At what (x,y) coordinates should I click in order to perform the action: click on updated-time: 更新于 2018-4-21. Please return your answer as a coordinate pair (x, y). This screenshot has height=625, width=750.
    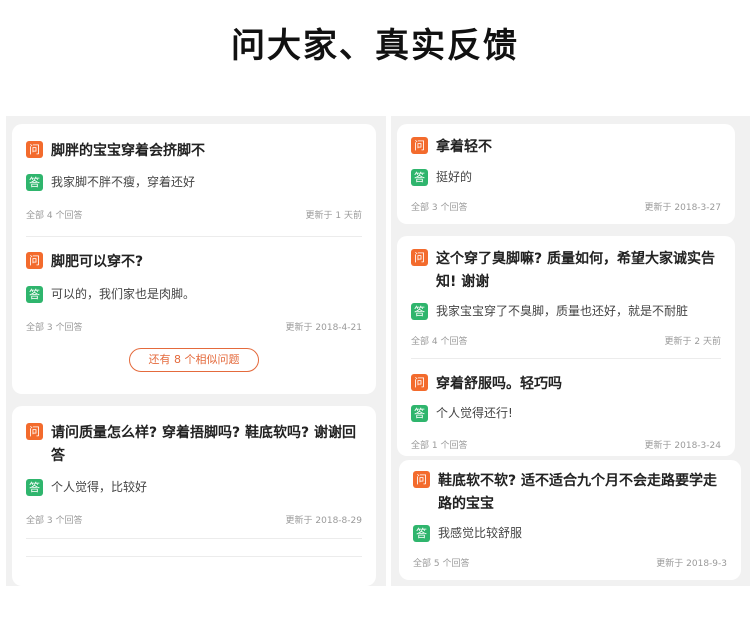
    Looking at the image, I should click on (323, 328).